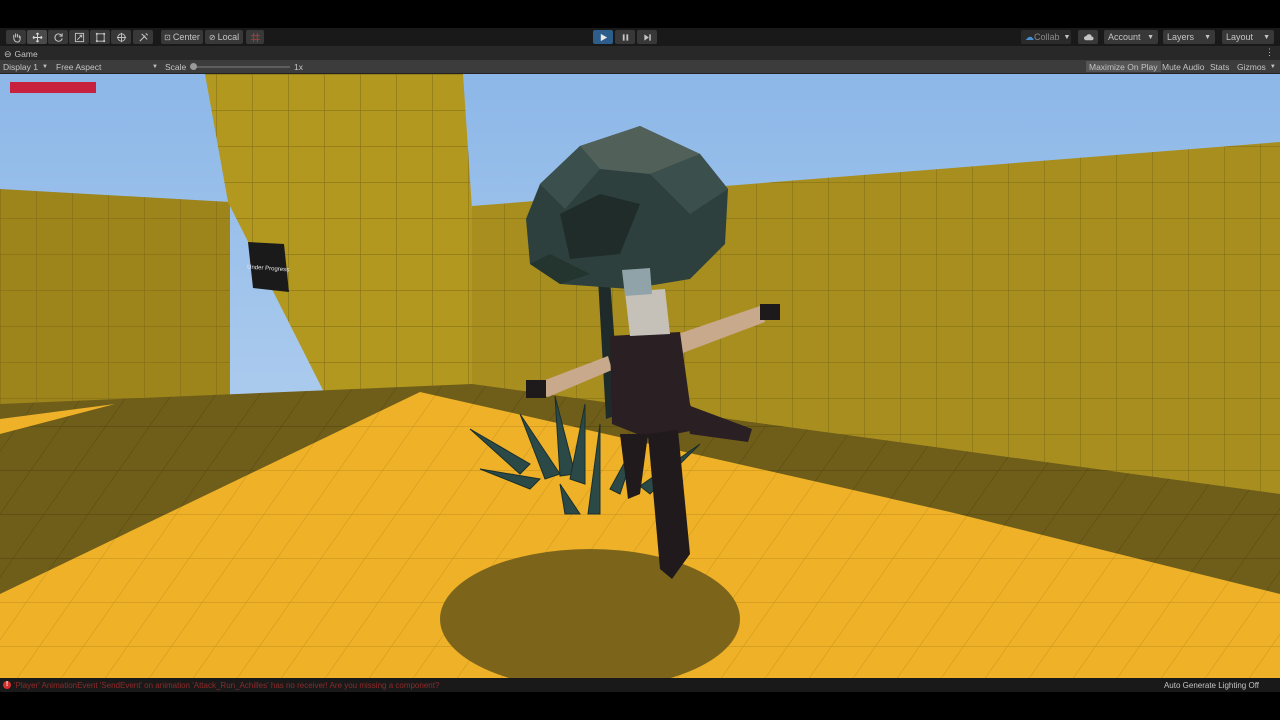  I want to click on collab-dropdown: ☁ Collab ▼, so click(1046, 37).